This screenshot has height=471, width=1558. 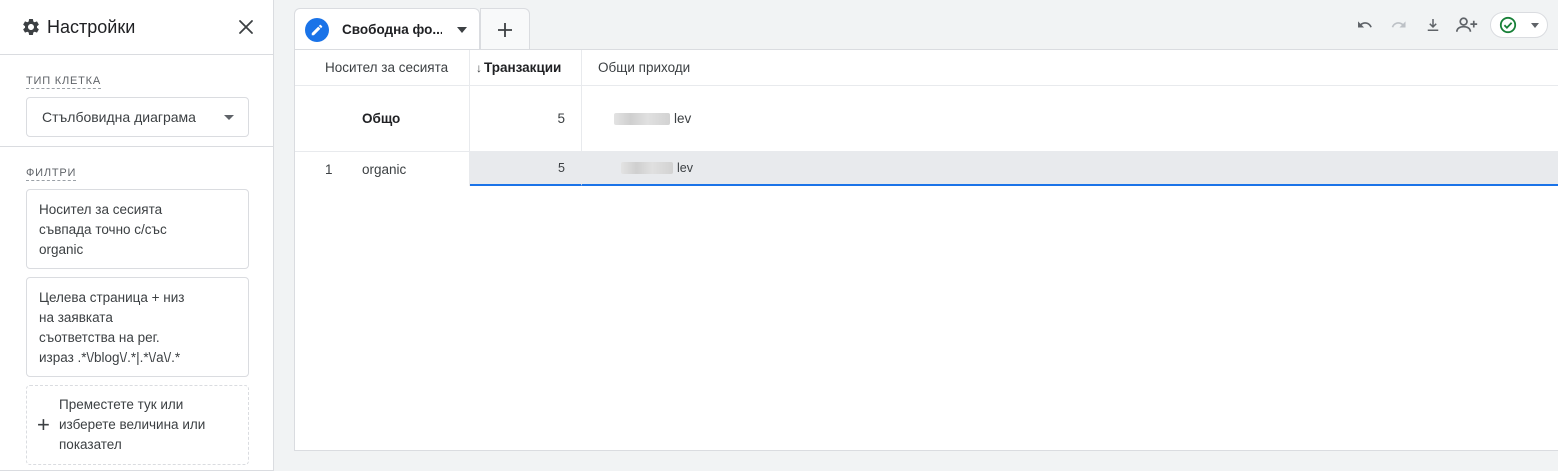 I want to click on medium-value: organic, so click(x=384, y=169).